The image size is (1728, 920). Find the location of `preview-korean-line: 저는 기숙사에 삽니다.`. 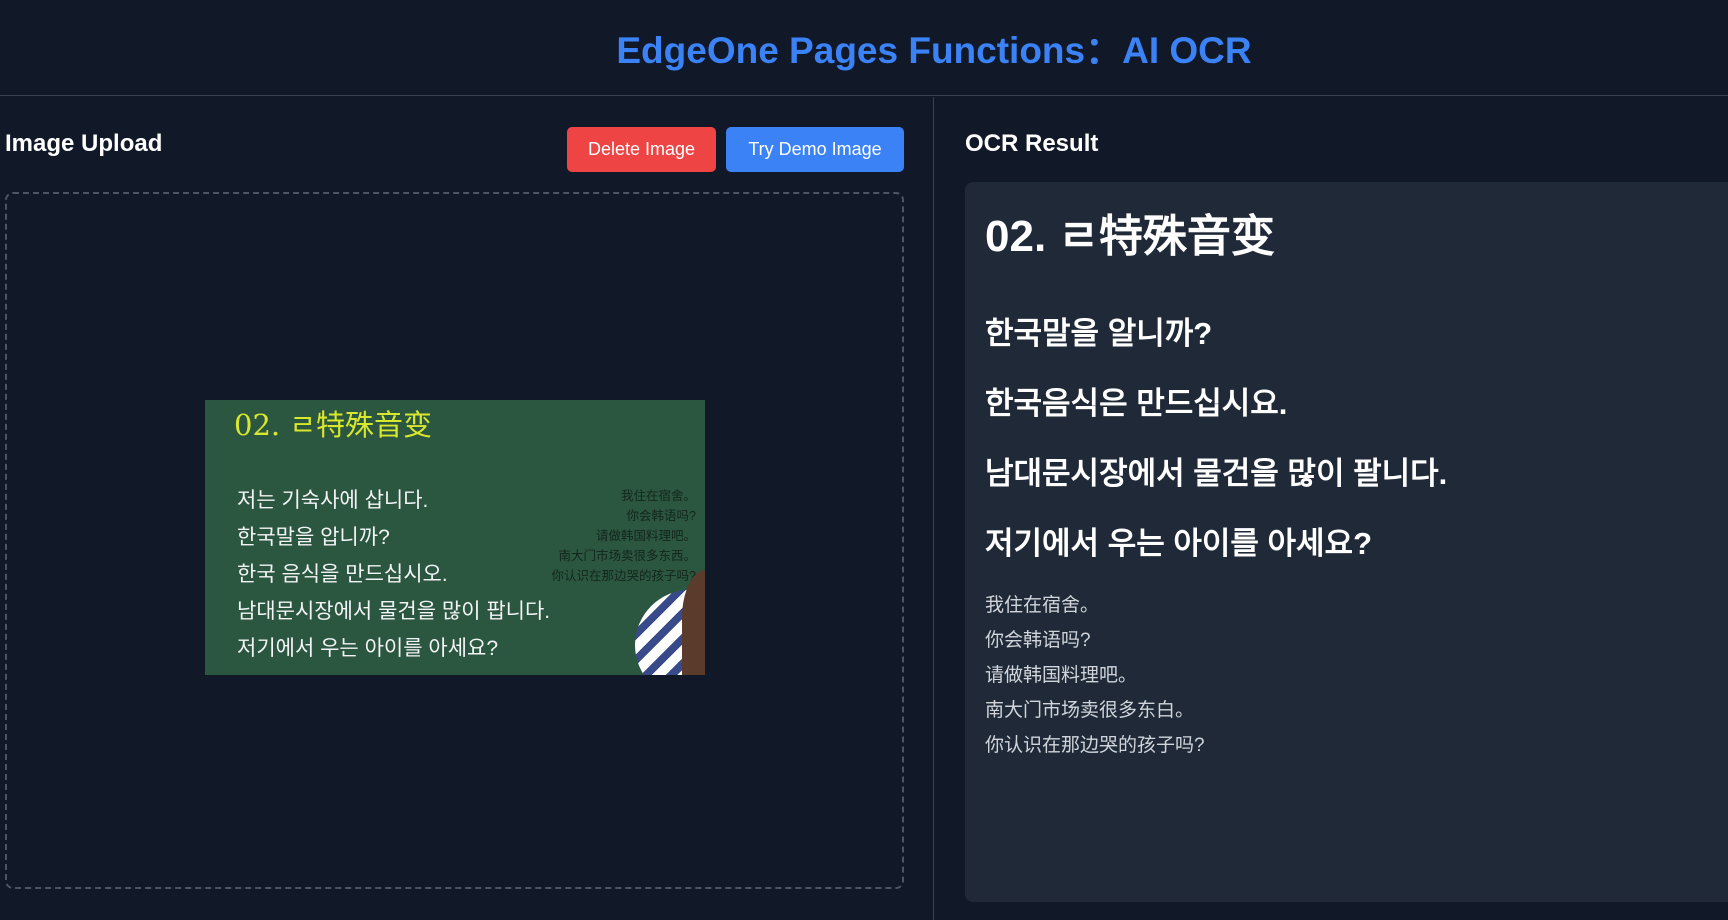

preview-korean-line: 저는 기숙사에 삽니다. is located at coordinates (333, 500).